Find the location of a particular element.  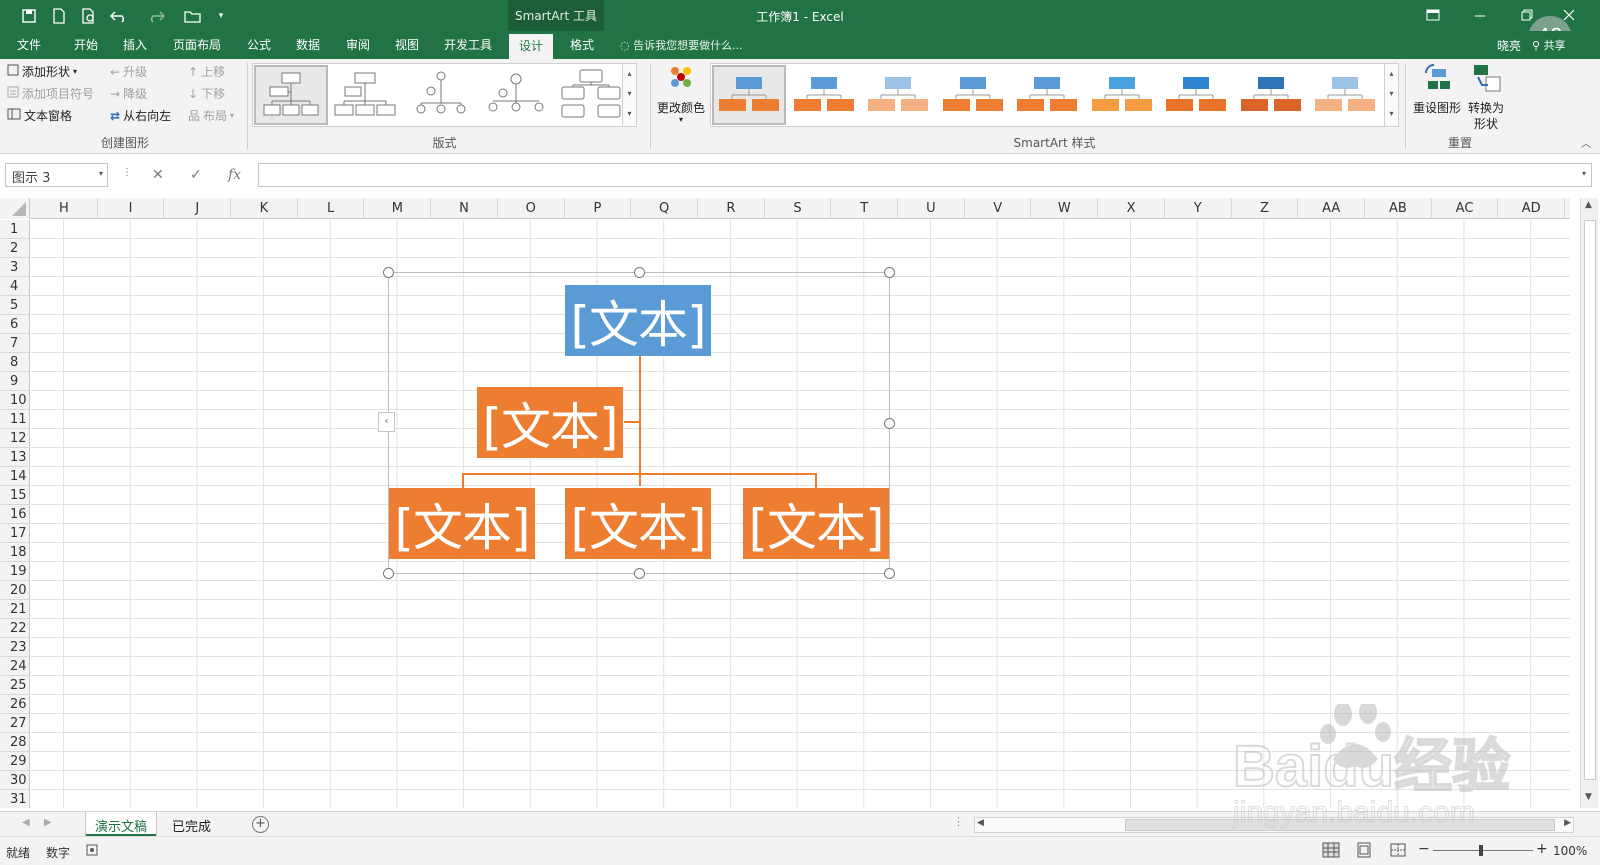

row-header: 9 is located at coordinates (15, 381).